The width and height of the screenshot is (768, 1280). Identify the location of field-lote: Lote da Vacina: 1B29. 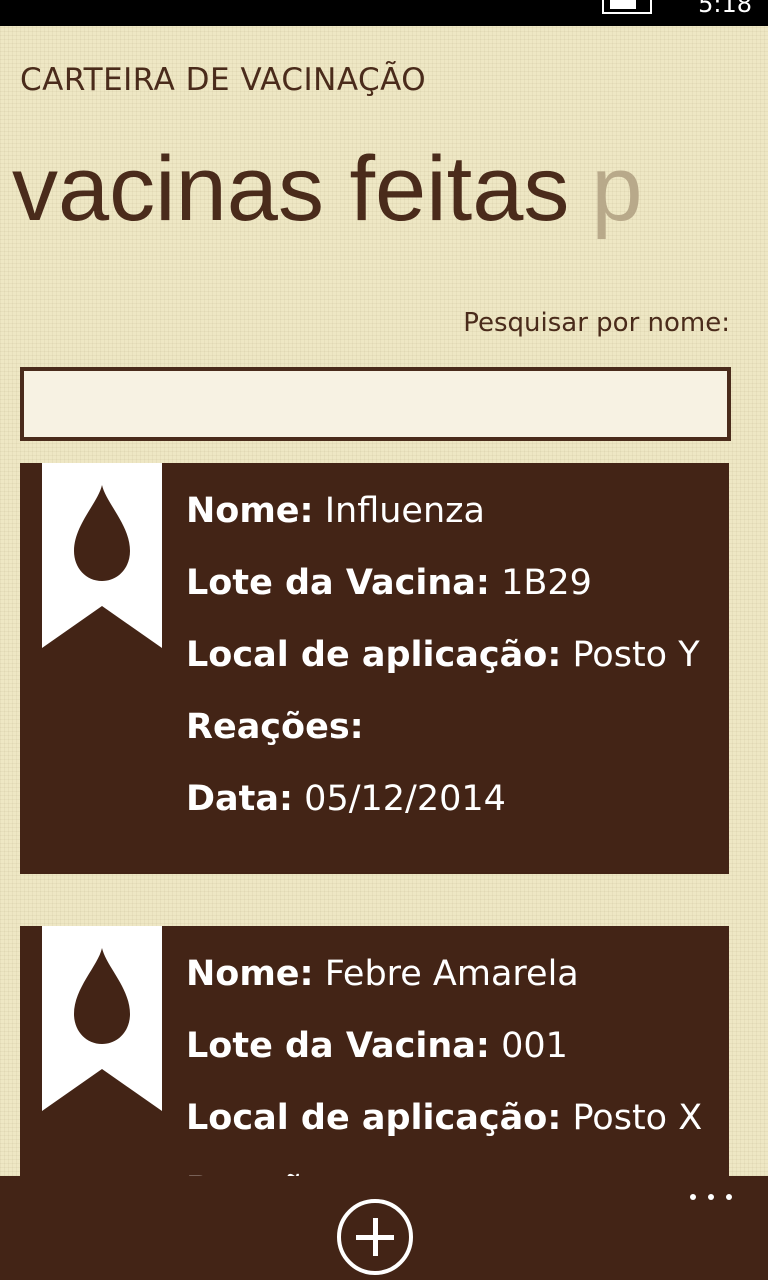
(389, 583).